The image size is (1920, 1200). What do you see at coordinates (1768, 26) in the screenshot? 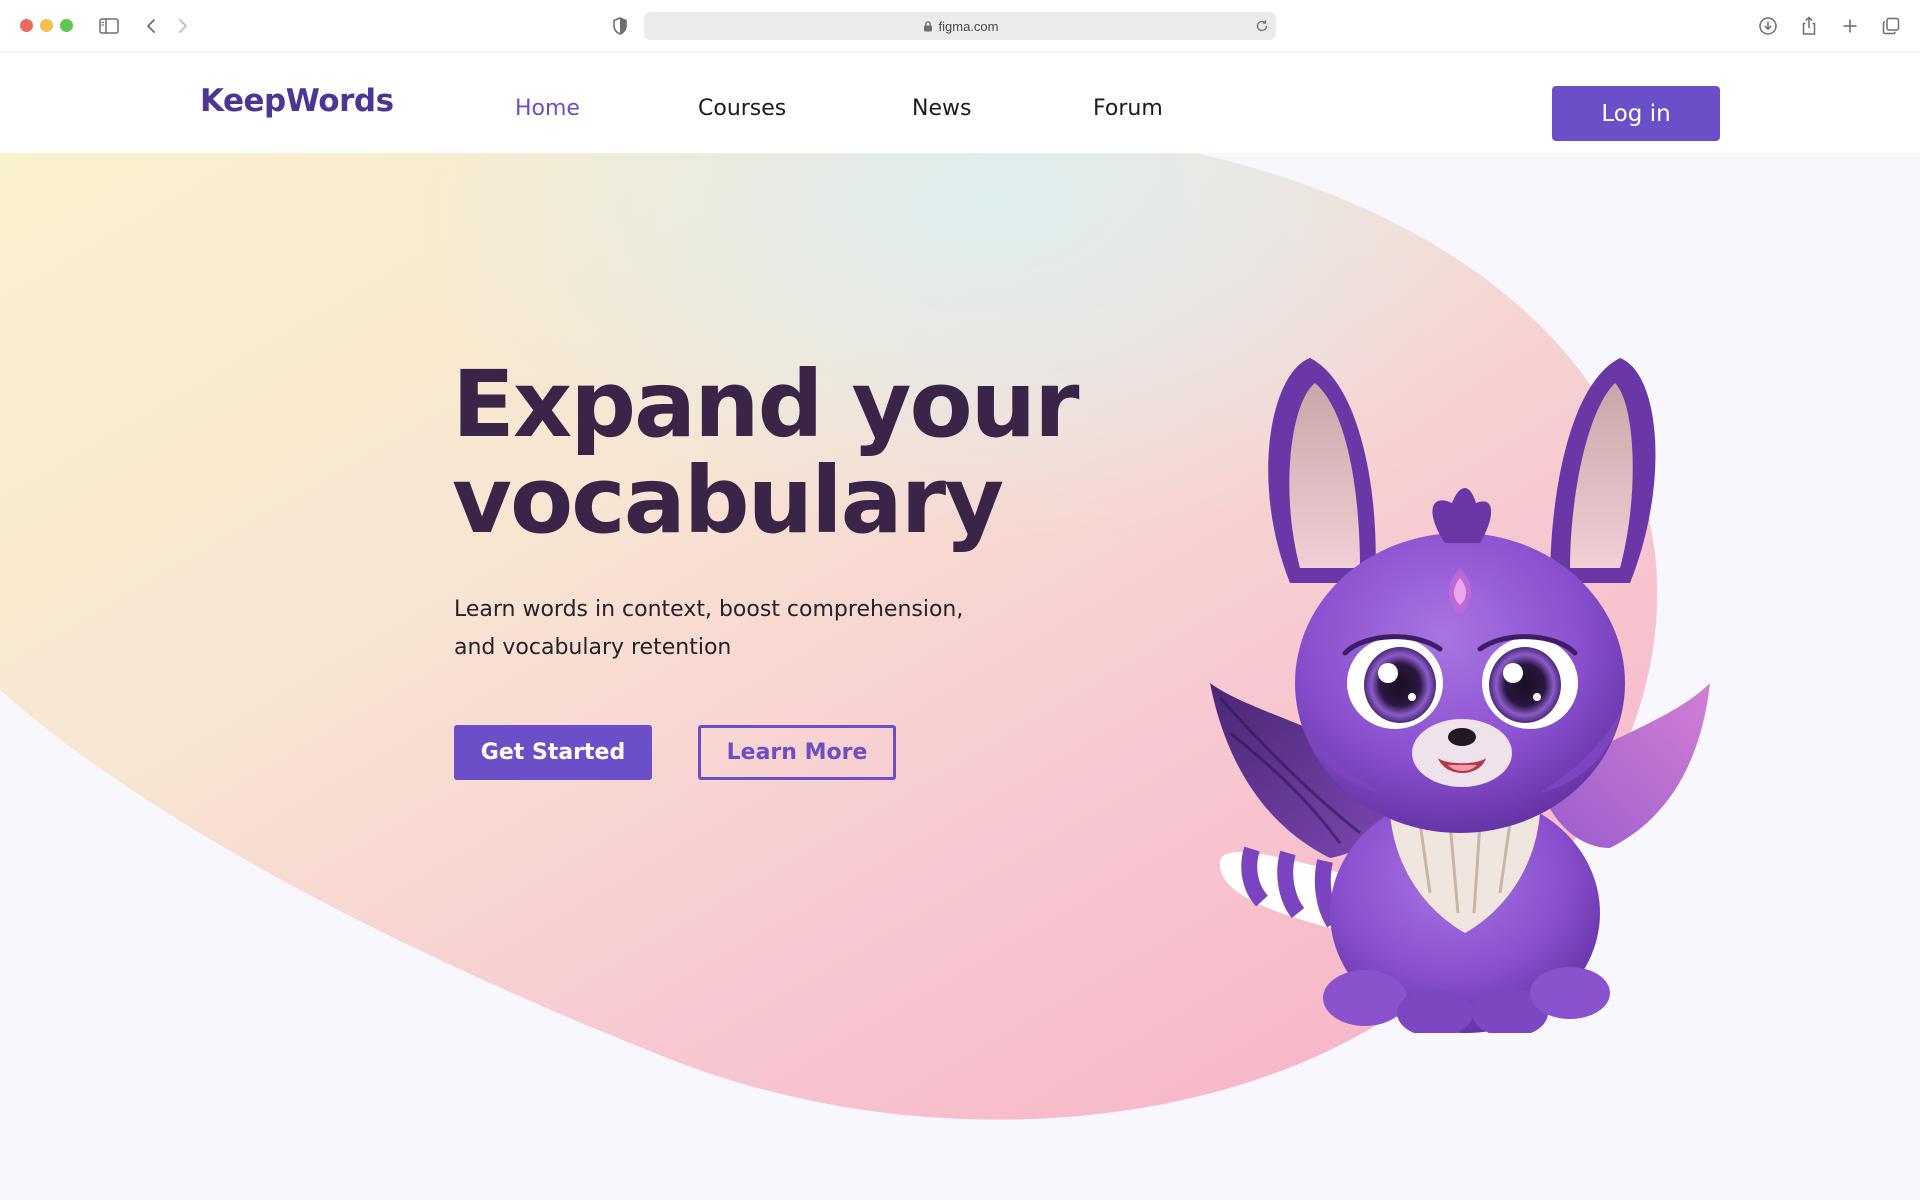
I see `downloads-icon` at bounding box center [1768, 26].